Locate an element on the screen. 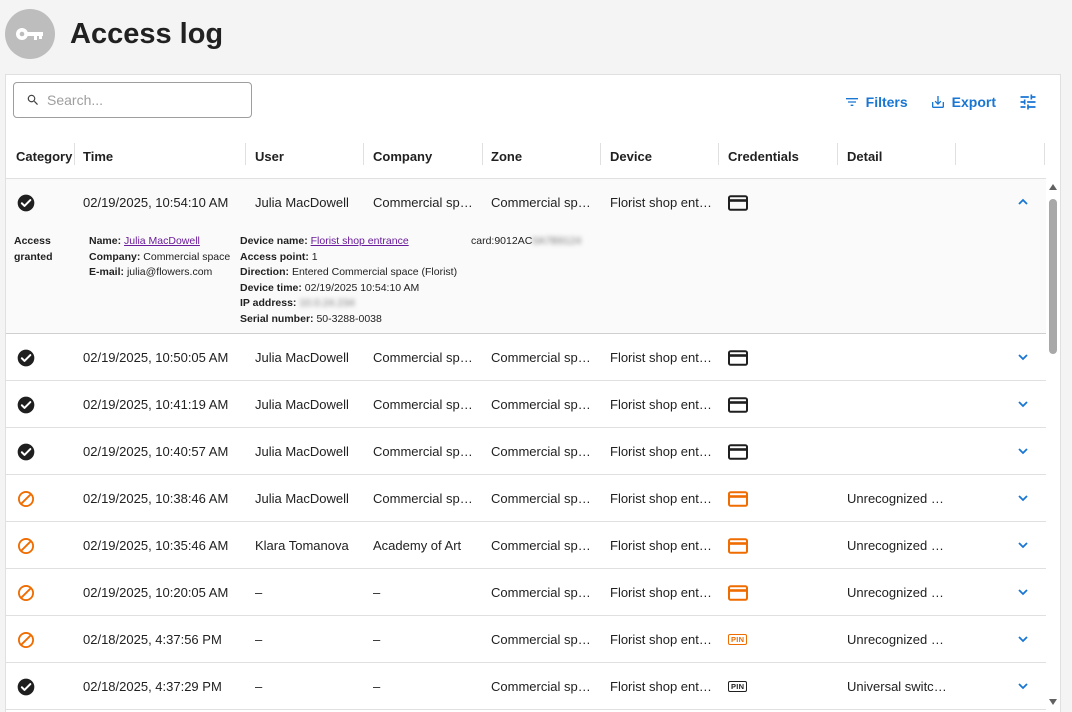 The width and height of the screenshot is (1072, 712). col-time: Time is located at coordinates (98, 156).